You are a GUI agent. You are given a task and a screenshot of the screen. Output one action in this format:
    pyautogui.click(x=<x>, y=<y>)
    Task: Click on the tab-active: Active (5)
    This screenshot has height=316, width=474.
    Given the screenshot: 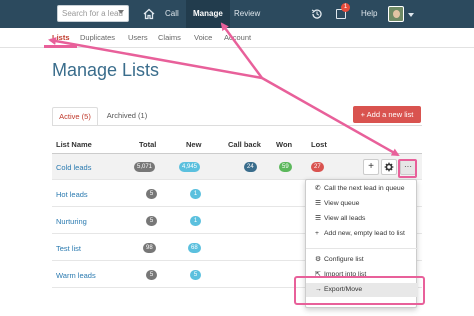 What is the action you would take?
    pyautogui.click(x=75, y=116)
    